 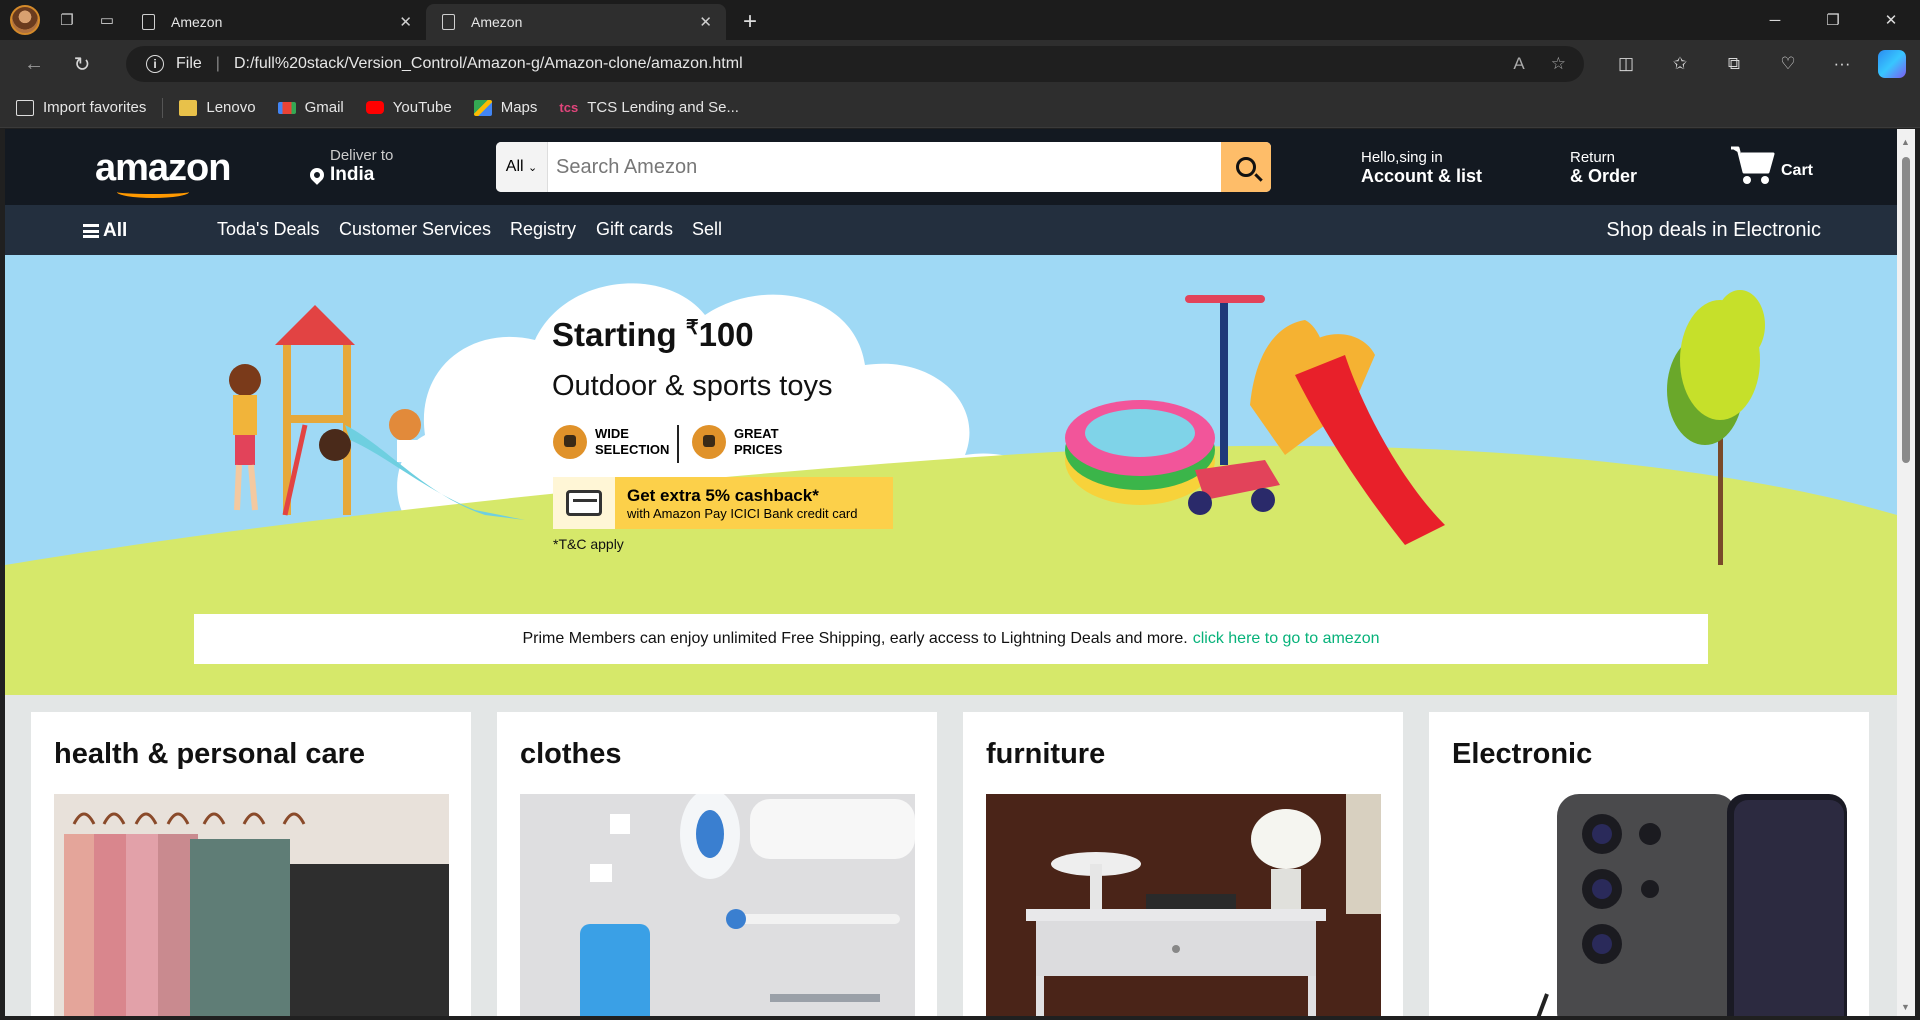 I want to click on split-screen-icon: ◫, so click(x=1626, y=64).